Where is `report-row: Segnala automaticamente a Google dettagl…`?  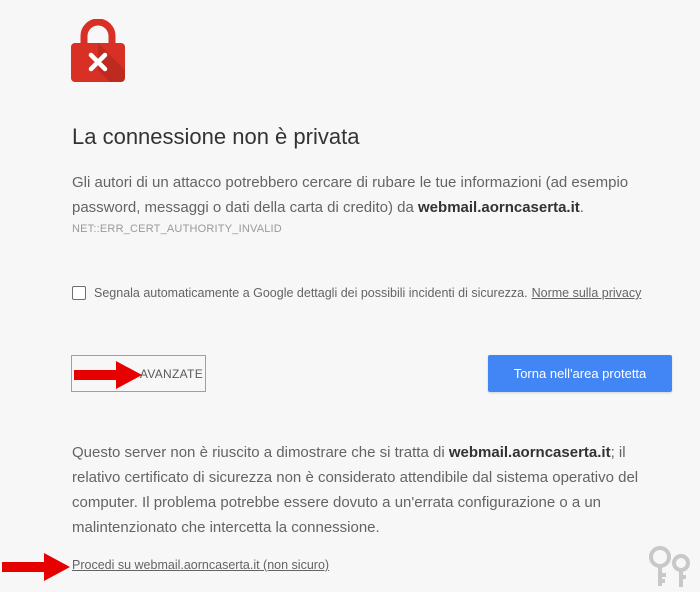 report-row: Segnala automaticamente a Google dettagl… is located at coordinates (377, 293).